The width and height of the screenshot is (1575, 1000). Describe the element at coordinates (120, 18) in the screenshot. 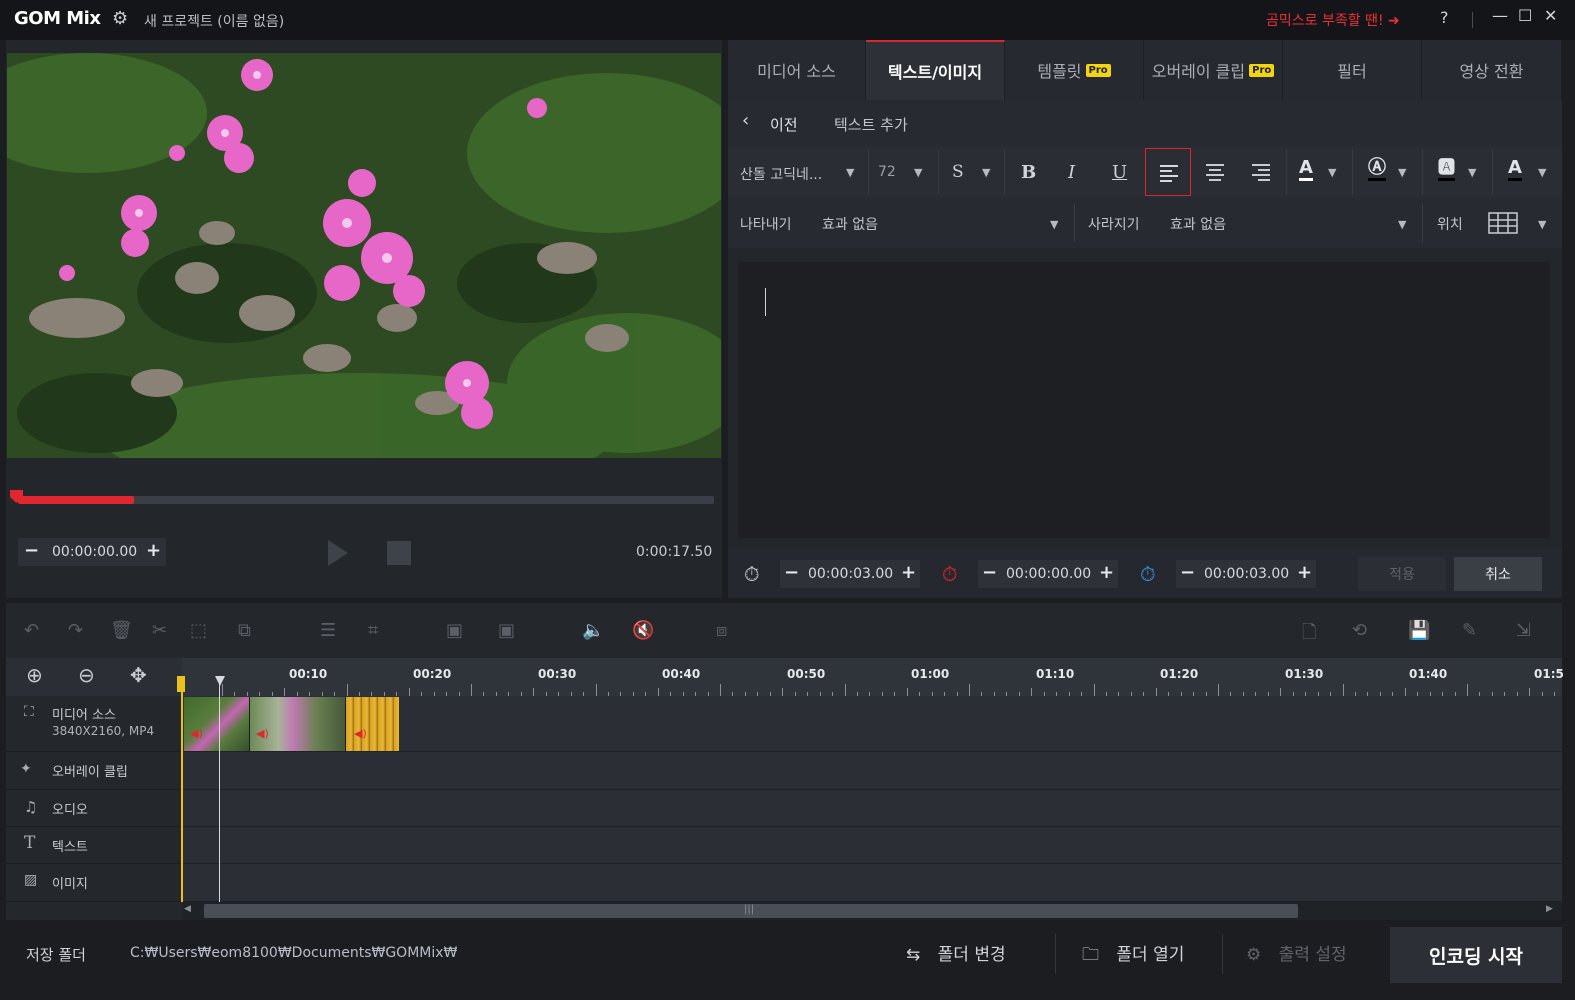

I see `gear-icon: ⚙` at that location.